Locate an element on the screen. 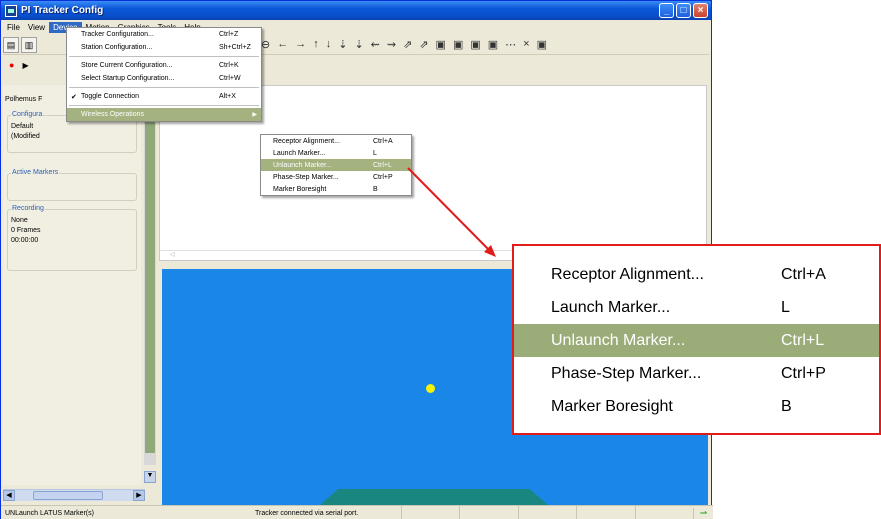 The image size is (881, 519). tilt2-icon: ⇗ is located at coordinates (423, 44).